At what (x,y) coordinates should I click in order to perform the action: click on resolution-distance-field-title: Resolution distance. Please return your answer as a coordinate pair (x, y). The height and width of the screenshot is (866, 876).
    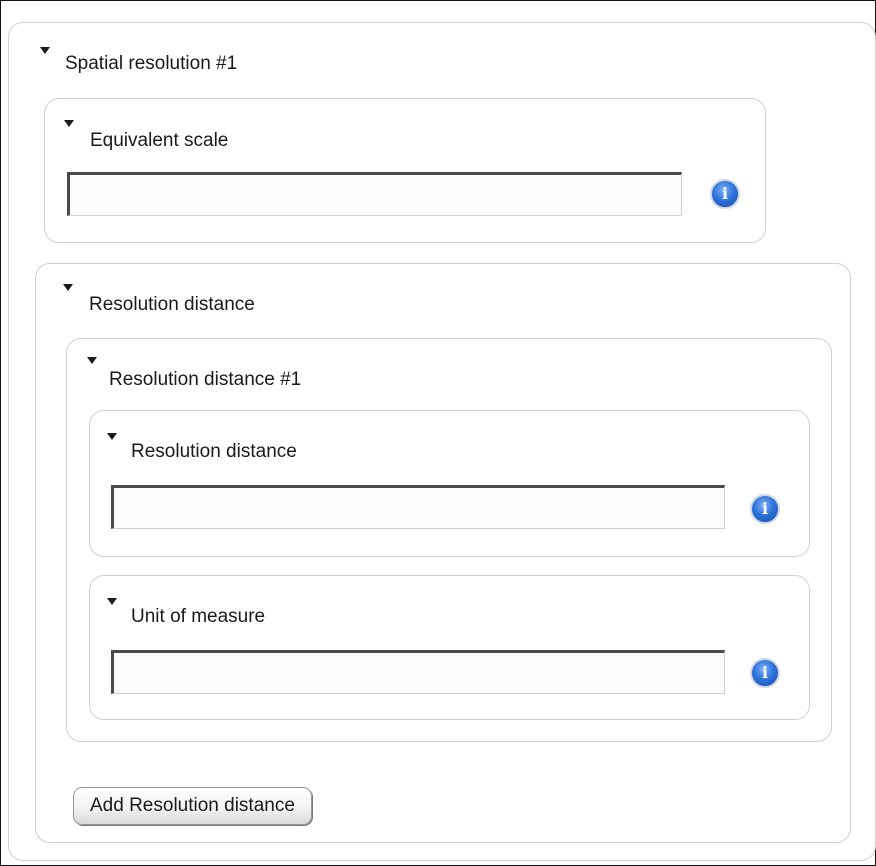
    Looking at the image, I should click on (214, 451).